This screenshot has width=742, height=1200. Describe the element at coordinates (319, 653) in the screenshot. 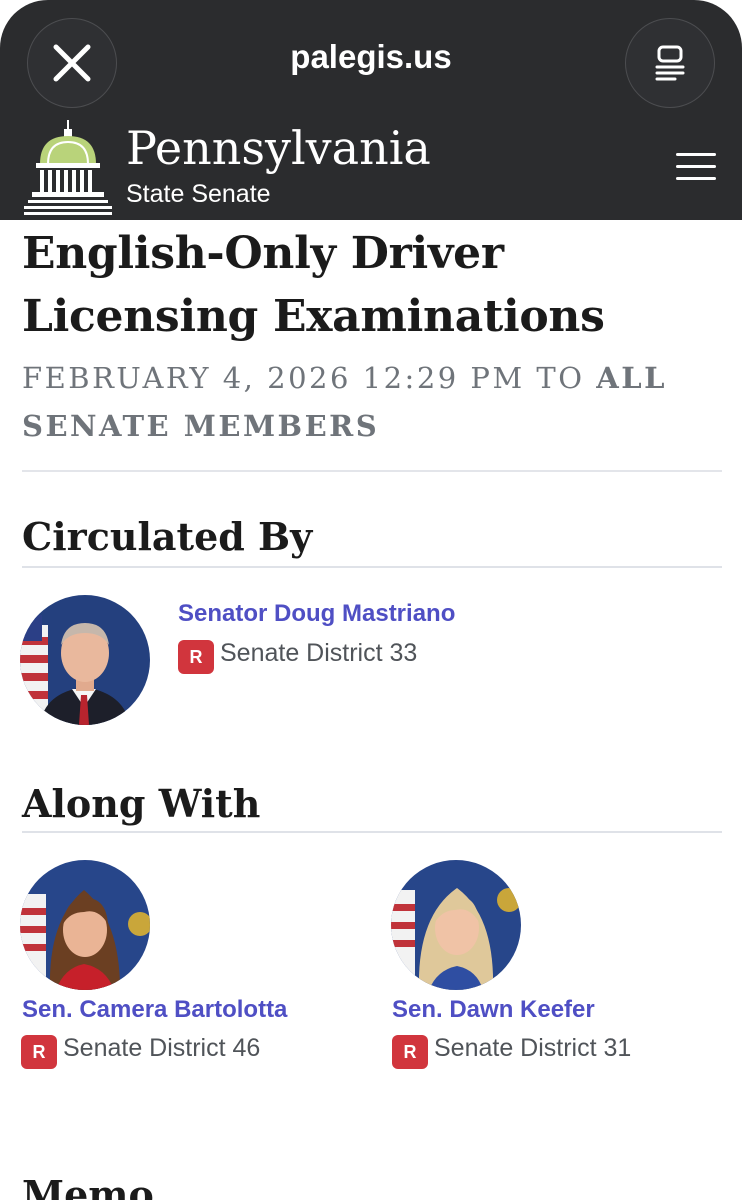

I see `senate-district: Senate District 33` at that location.